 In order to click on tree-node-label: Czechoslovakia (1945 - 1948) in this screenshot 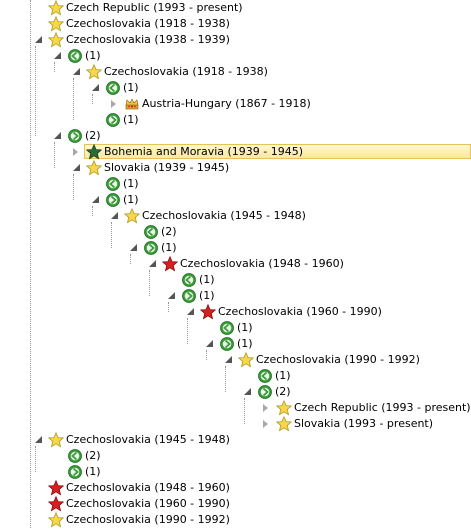, I will do `click(148, 439)`.